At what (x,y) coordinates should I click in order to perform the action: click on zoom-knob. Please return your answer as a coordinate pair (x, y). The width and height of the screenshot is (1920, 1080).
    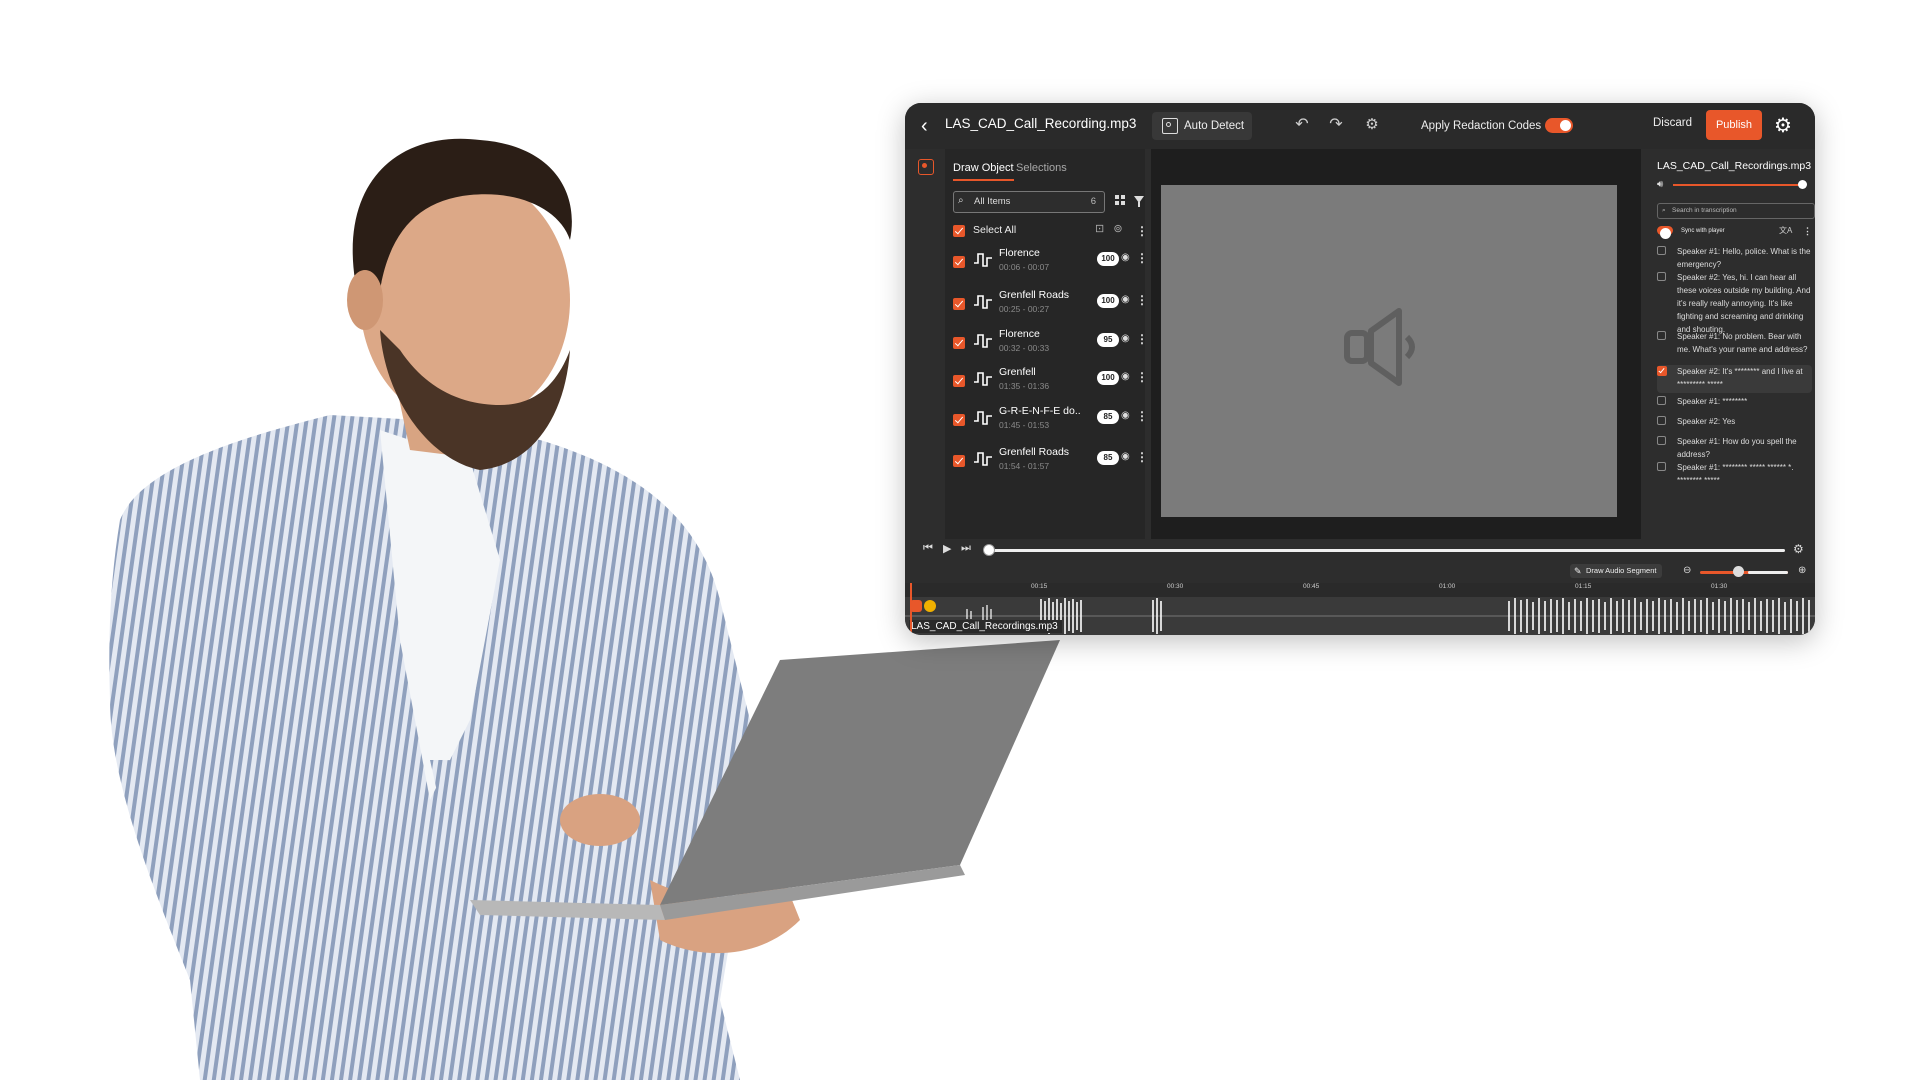
    Looking at the image, I should click on (1738, 571).